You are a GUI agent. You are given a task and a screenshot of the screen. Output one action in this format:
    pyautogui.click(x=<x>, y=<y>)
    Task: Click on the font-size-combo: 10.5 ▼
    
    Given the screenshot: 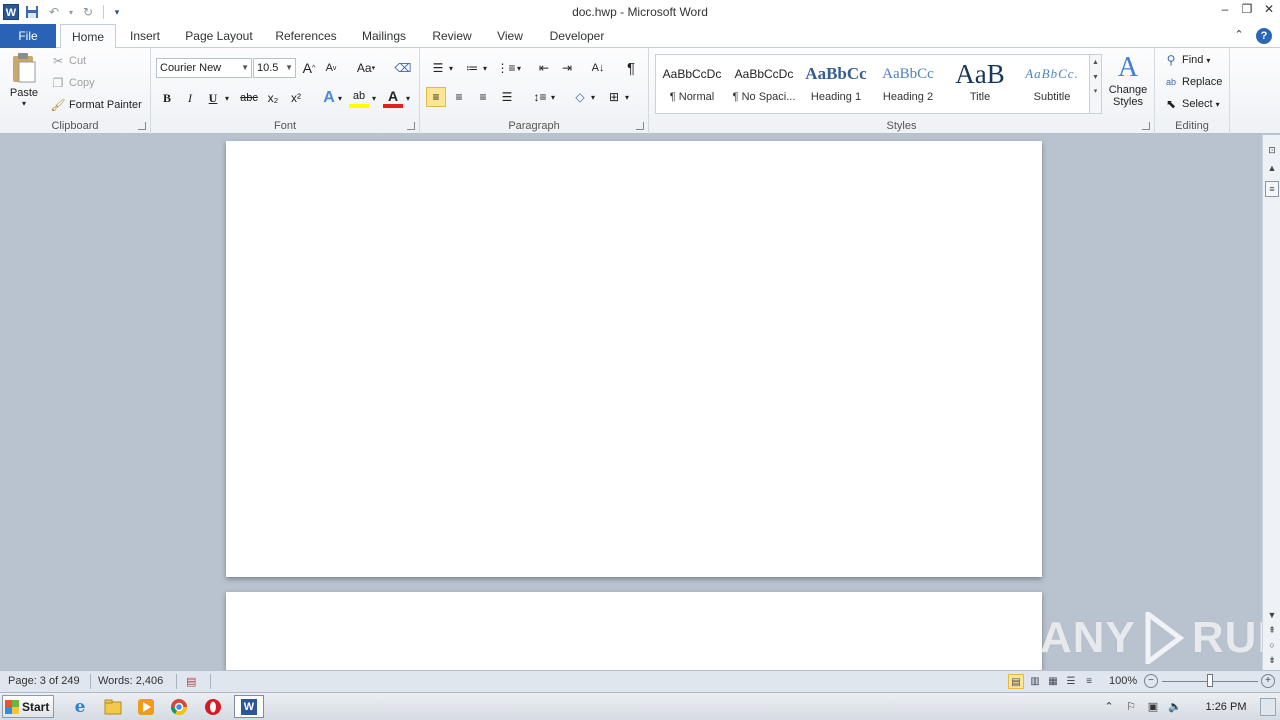 What is the action you would take?
    pyautogui.click(x=274, y=68)
    